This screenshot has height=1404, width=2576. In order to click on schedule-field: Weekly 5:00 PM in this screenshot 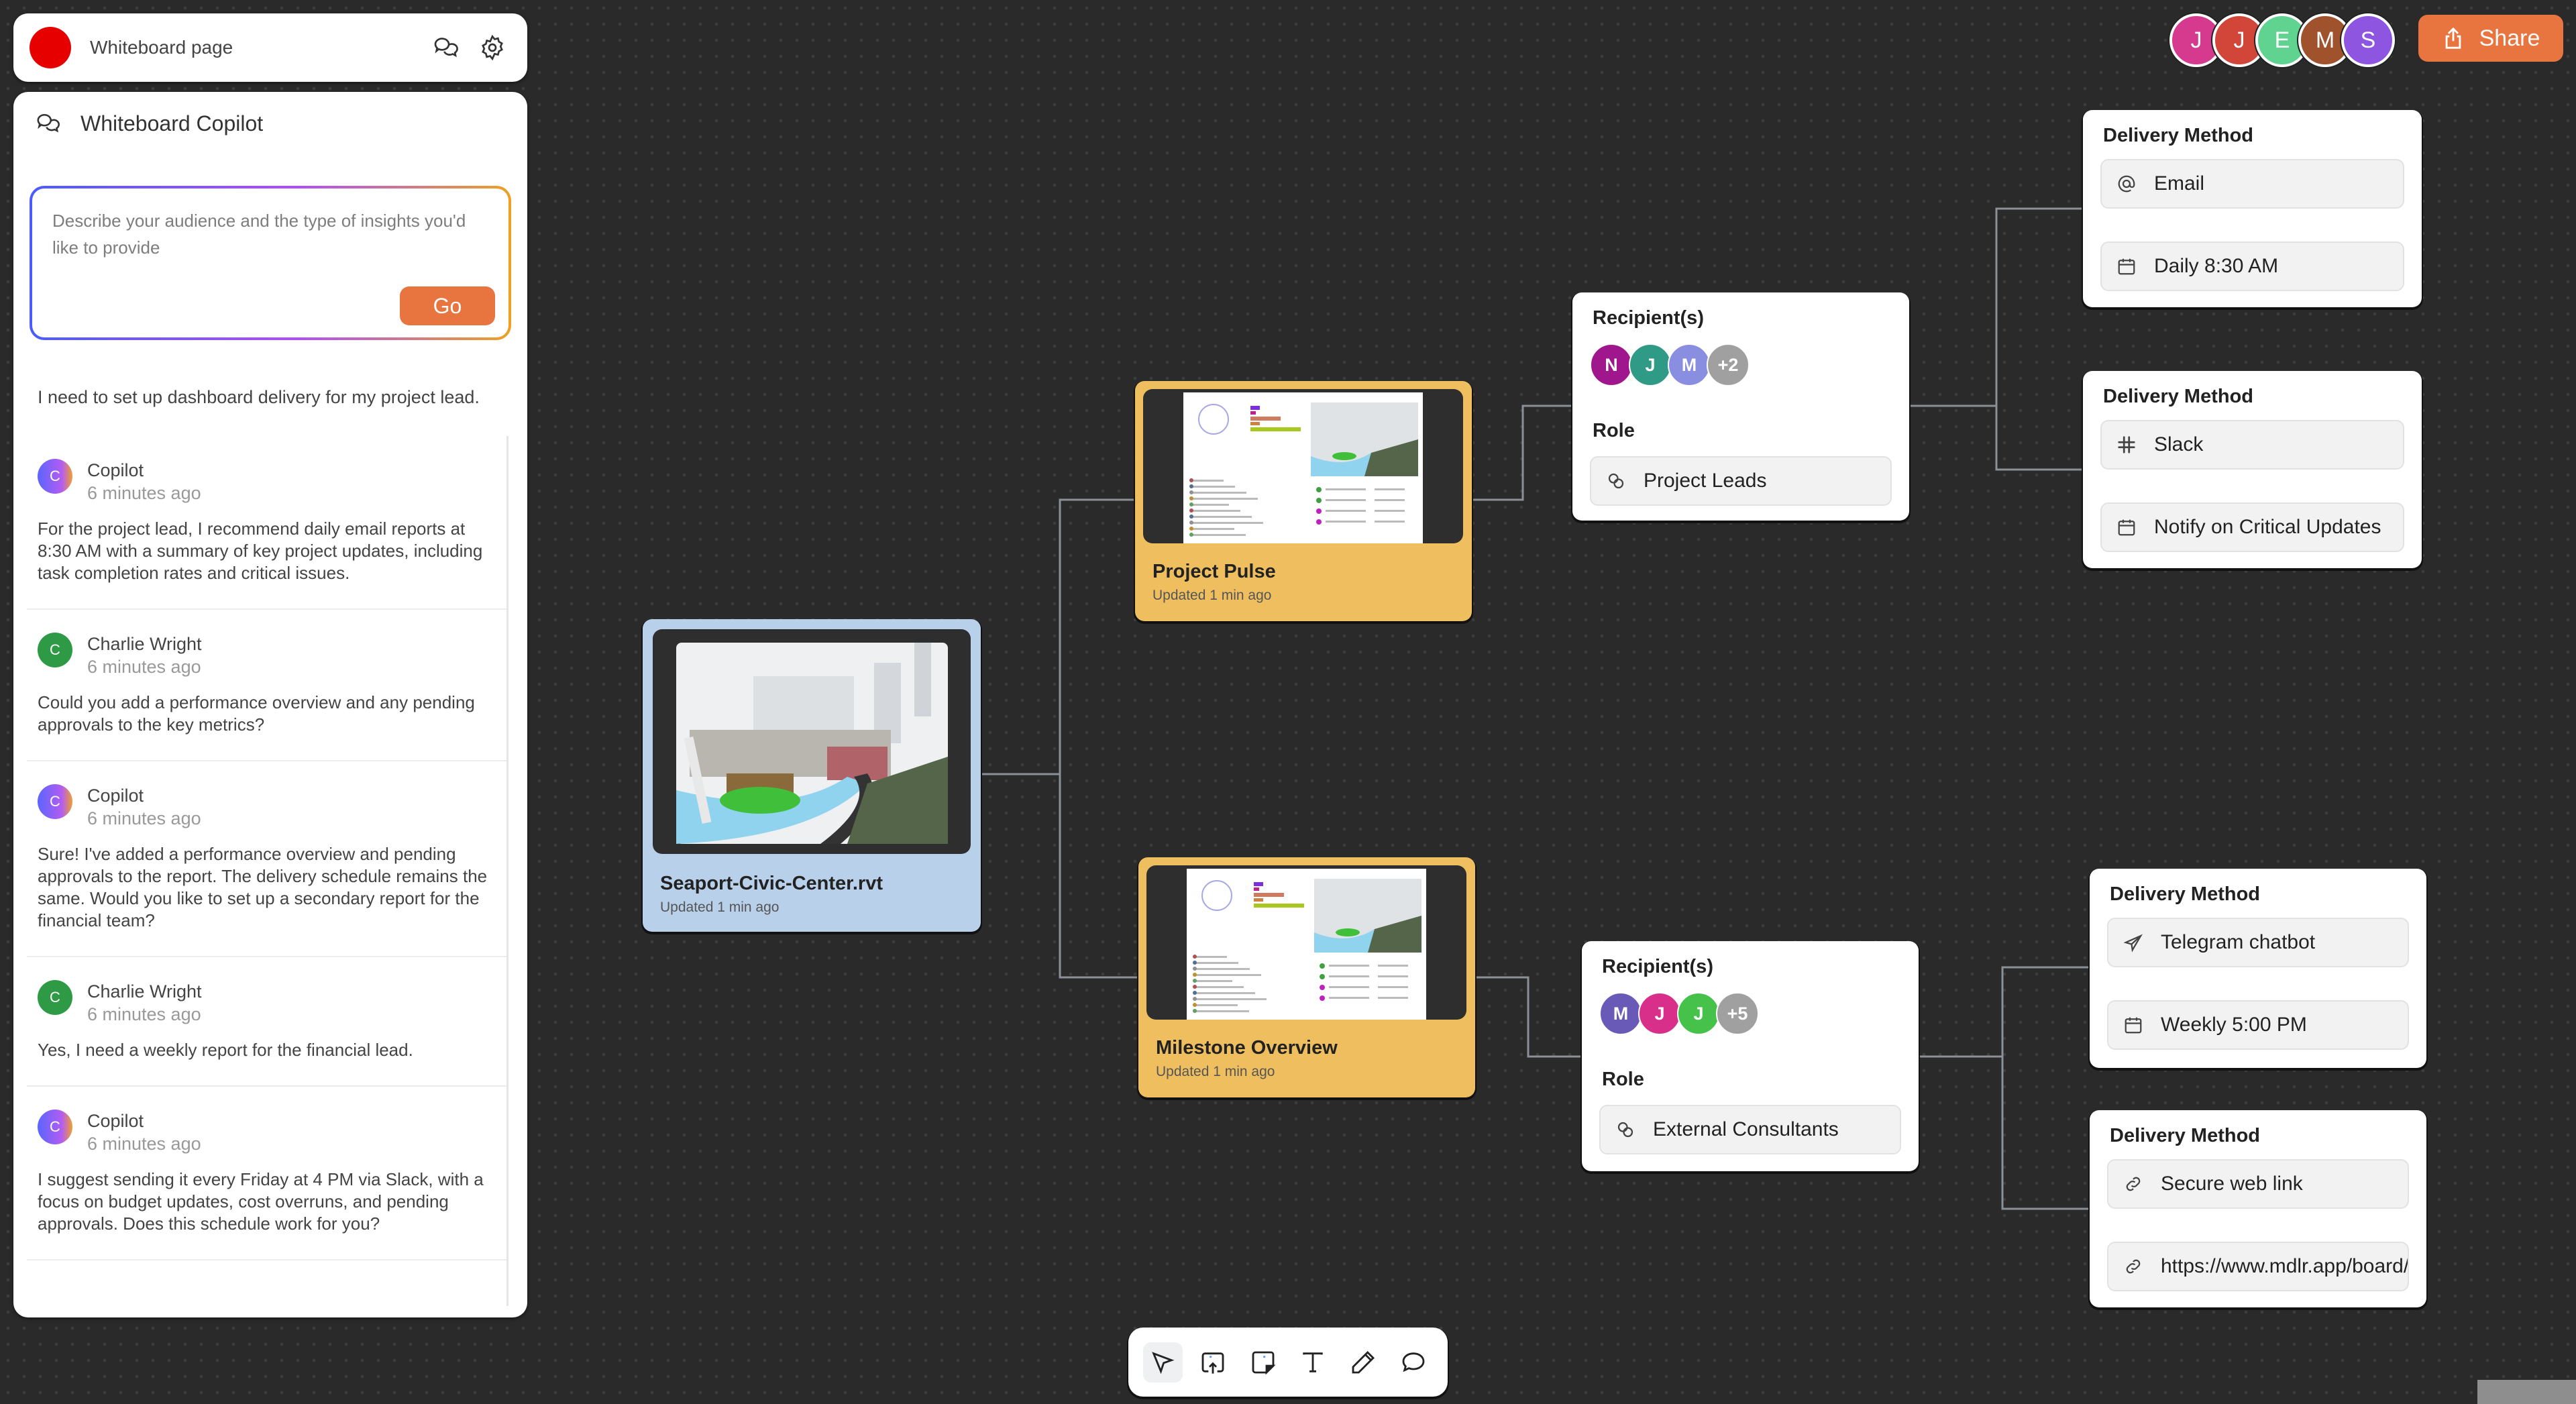, I will do `click(2258, 1025)`.